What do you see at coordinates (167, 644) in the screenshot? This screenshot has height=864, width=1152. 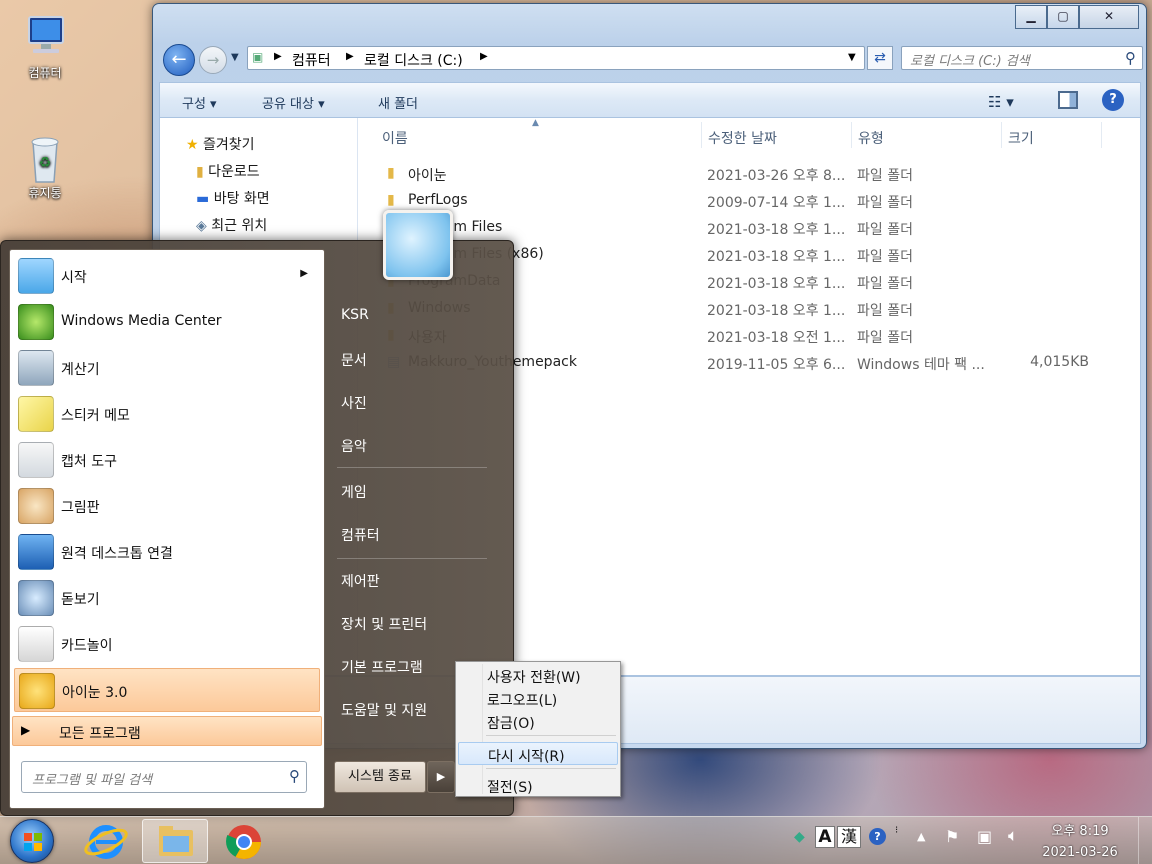 I see `start-menu-item: 카드놀이` at bounding box center [167, 644].